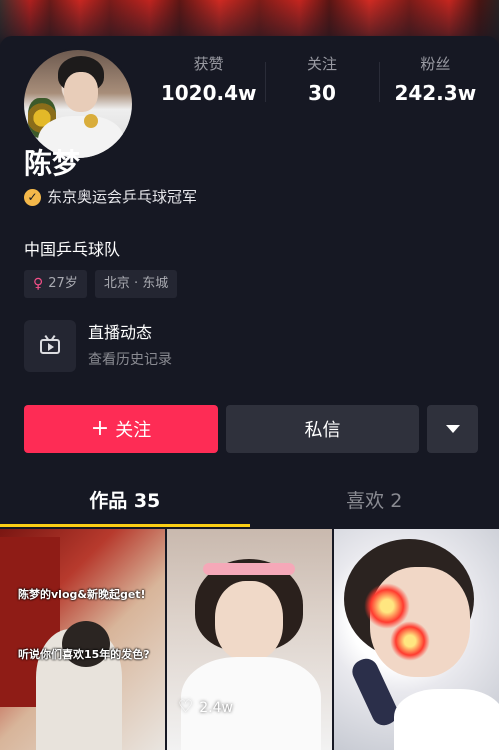 The height and width of the screenshot is (750, 499). What do you see at coordinates (72, 249) in the screenshot?
I see `profile-bio: 中国乒乓球队` at bounding box center [72, 249].